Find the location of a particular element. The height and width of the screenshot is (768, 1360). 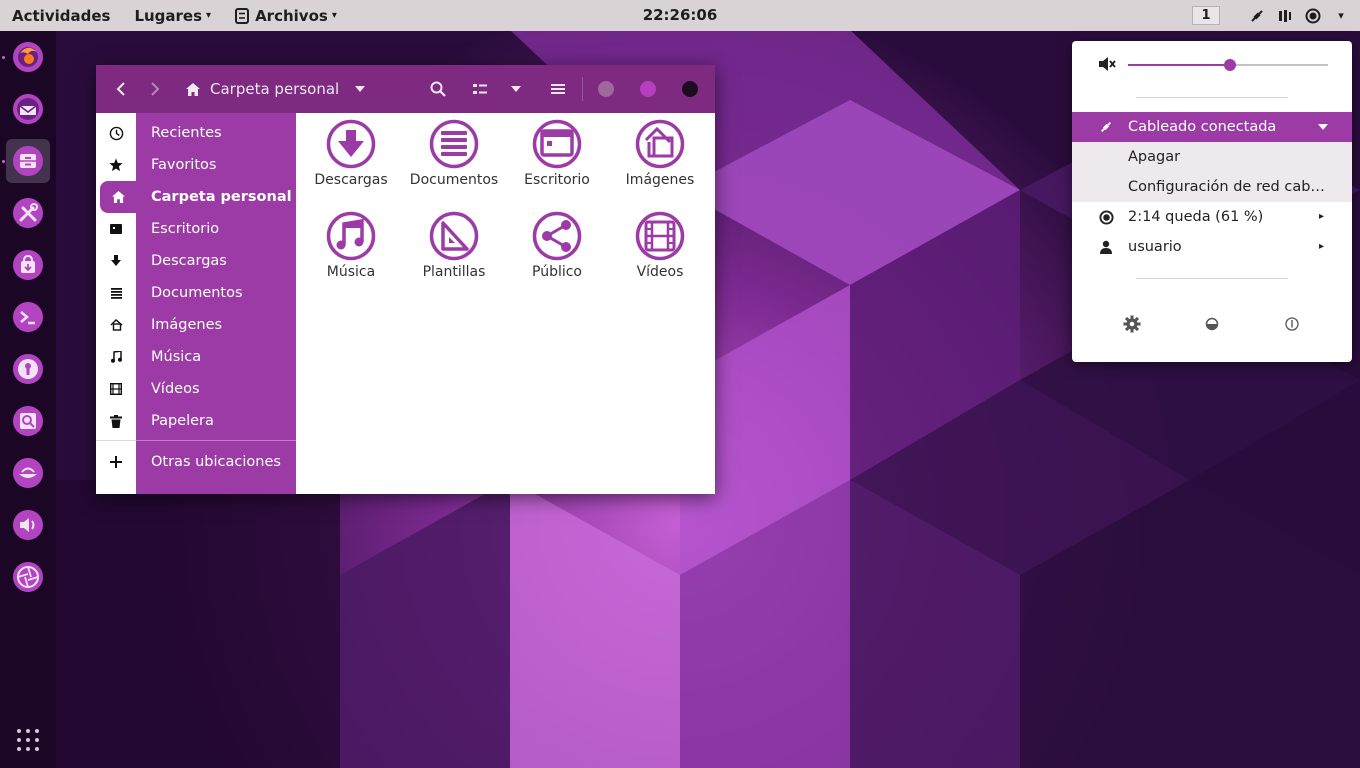

download-icon is located at coordinates (116, 261).